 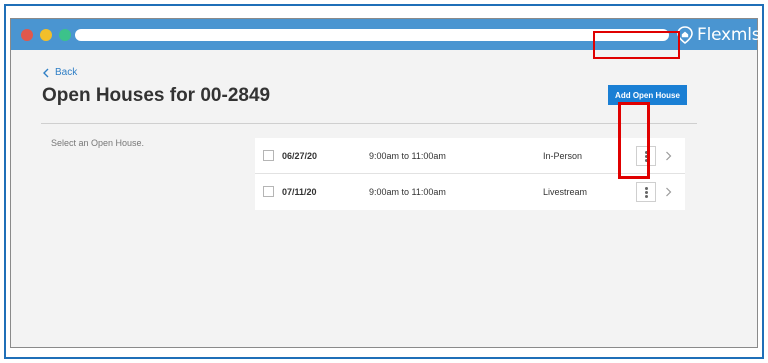 What do you see at coordinates (66, 72) in the screenshot?
I see `back-link-label: Back` at bounding box center [66, 72].